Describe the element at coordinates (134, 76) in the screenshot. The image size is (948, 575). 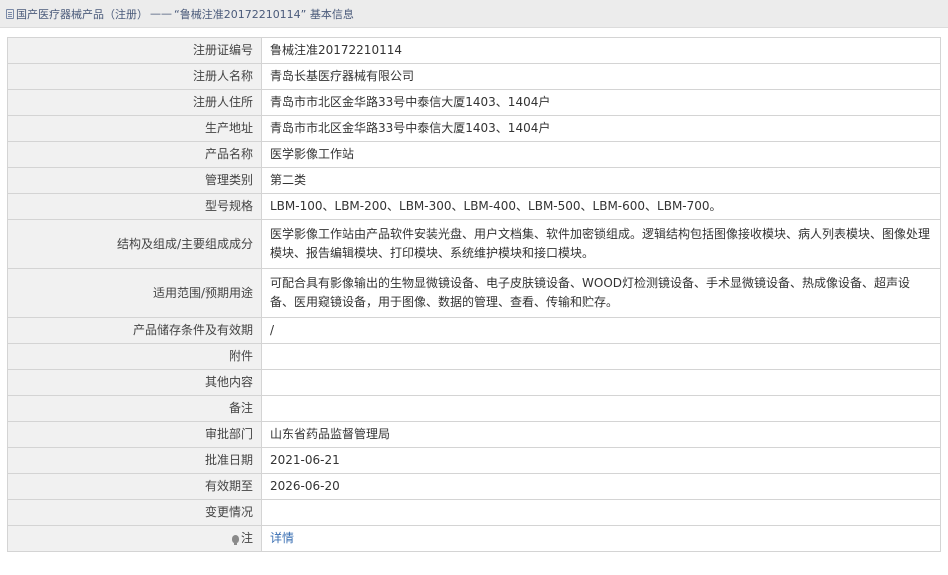
I see `row-label: 注册人名称` at that location.